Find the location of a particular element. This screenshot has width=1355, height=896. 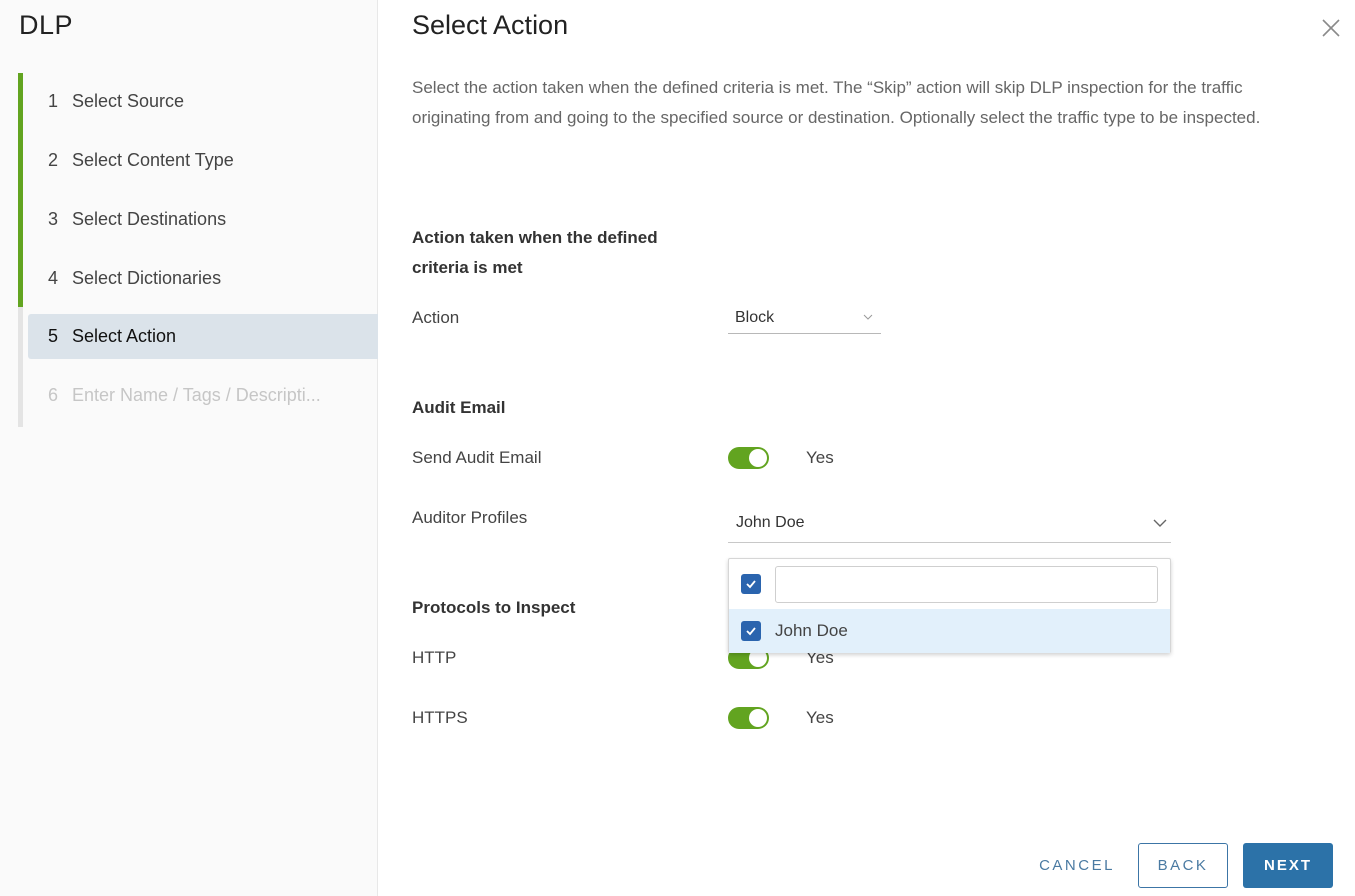

auditor-profiles-select: John Doe is located at coordinates (949, 524).